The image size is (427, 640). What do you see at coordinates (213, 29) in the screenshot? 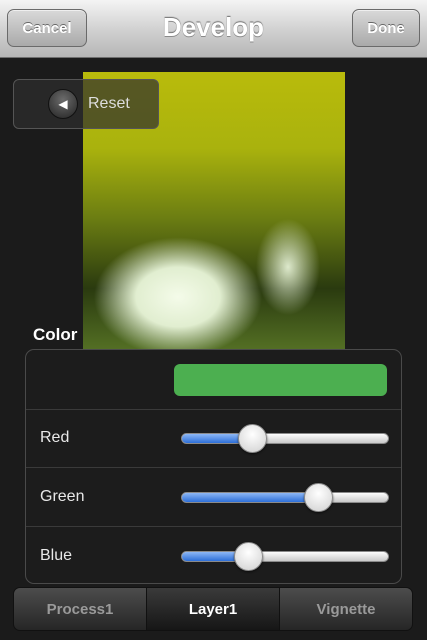
I see `navigation-bar: Cancel Develop Done` at bounding box center [213, 29].